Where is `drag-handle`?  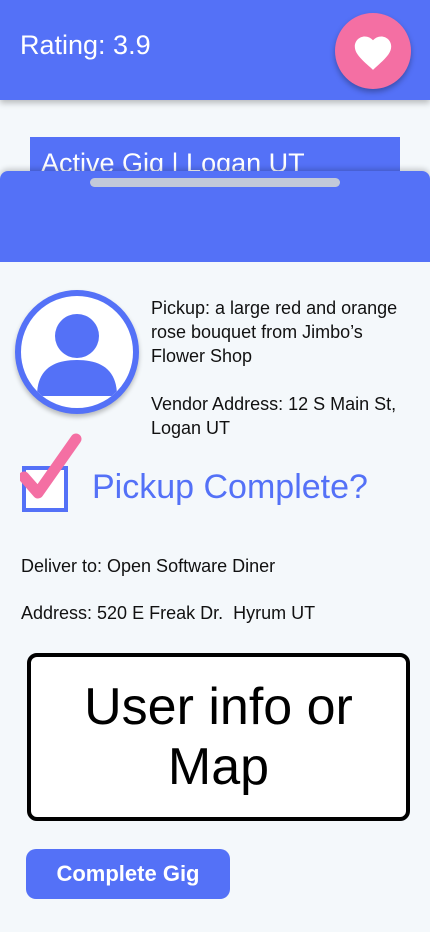
drag-handle is located at coordinates (215, 182).